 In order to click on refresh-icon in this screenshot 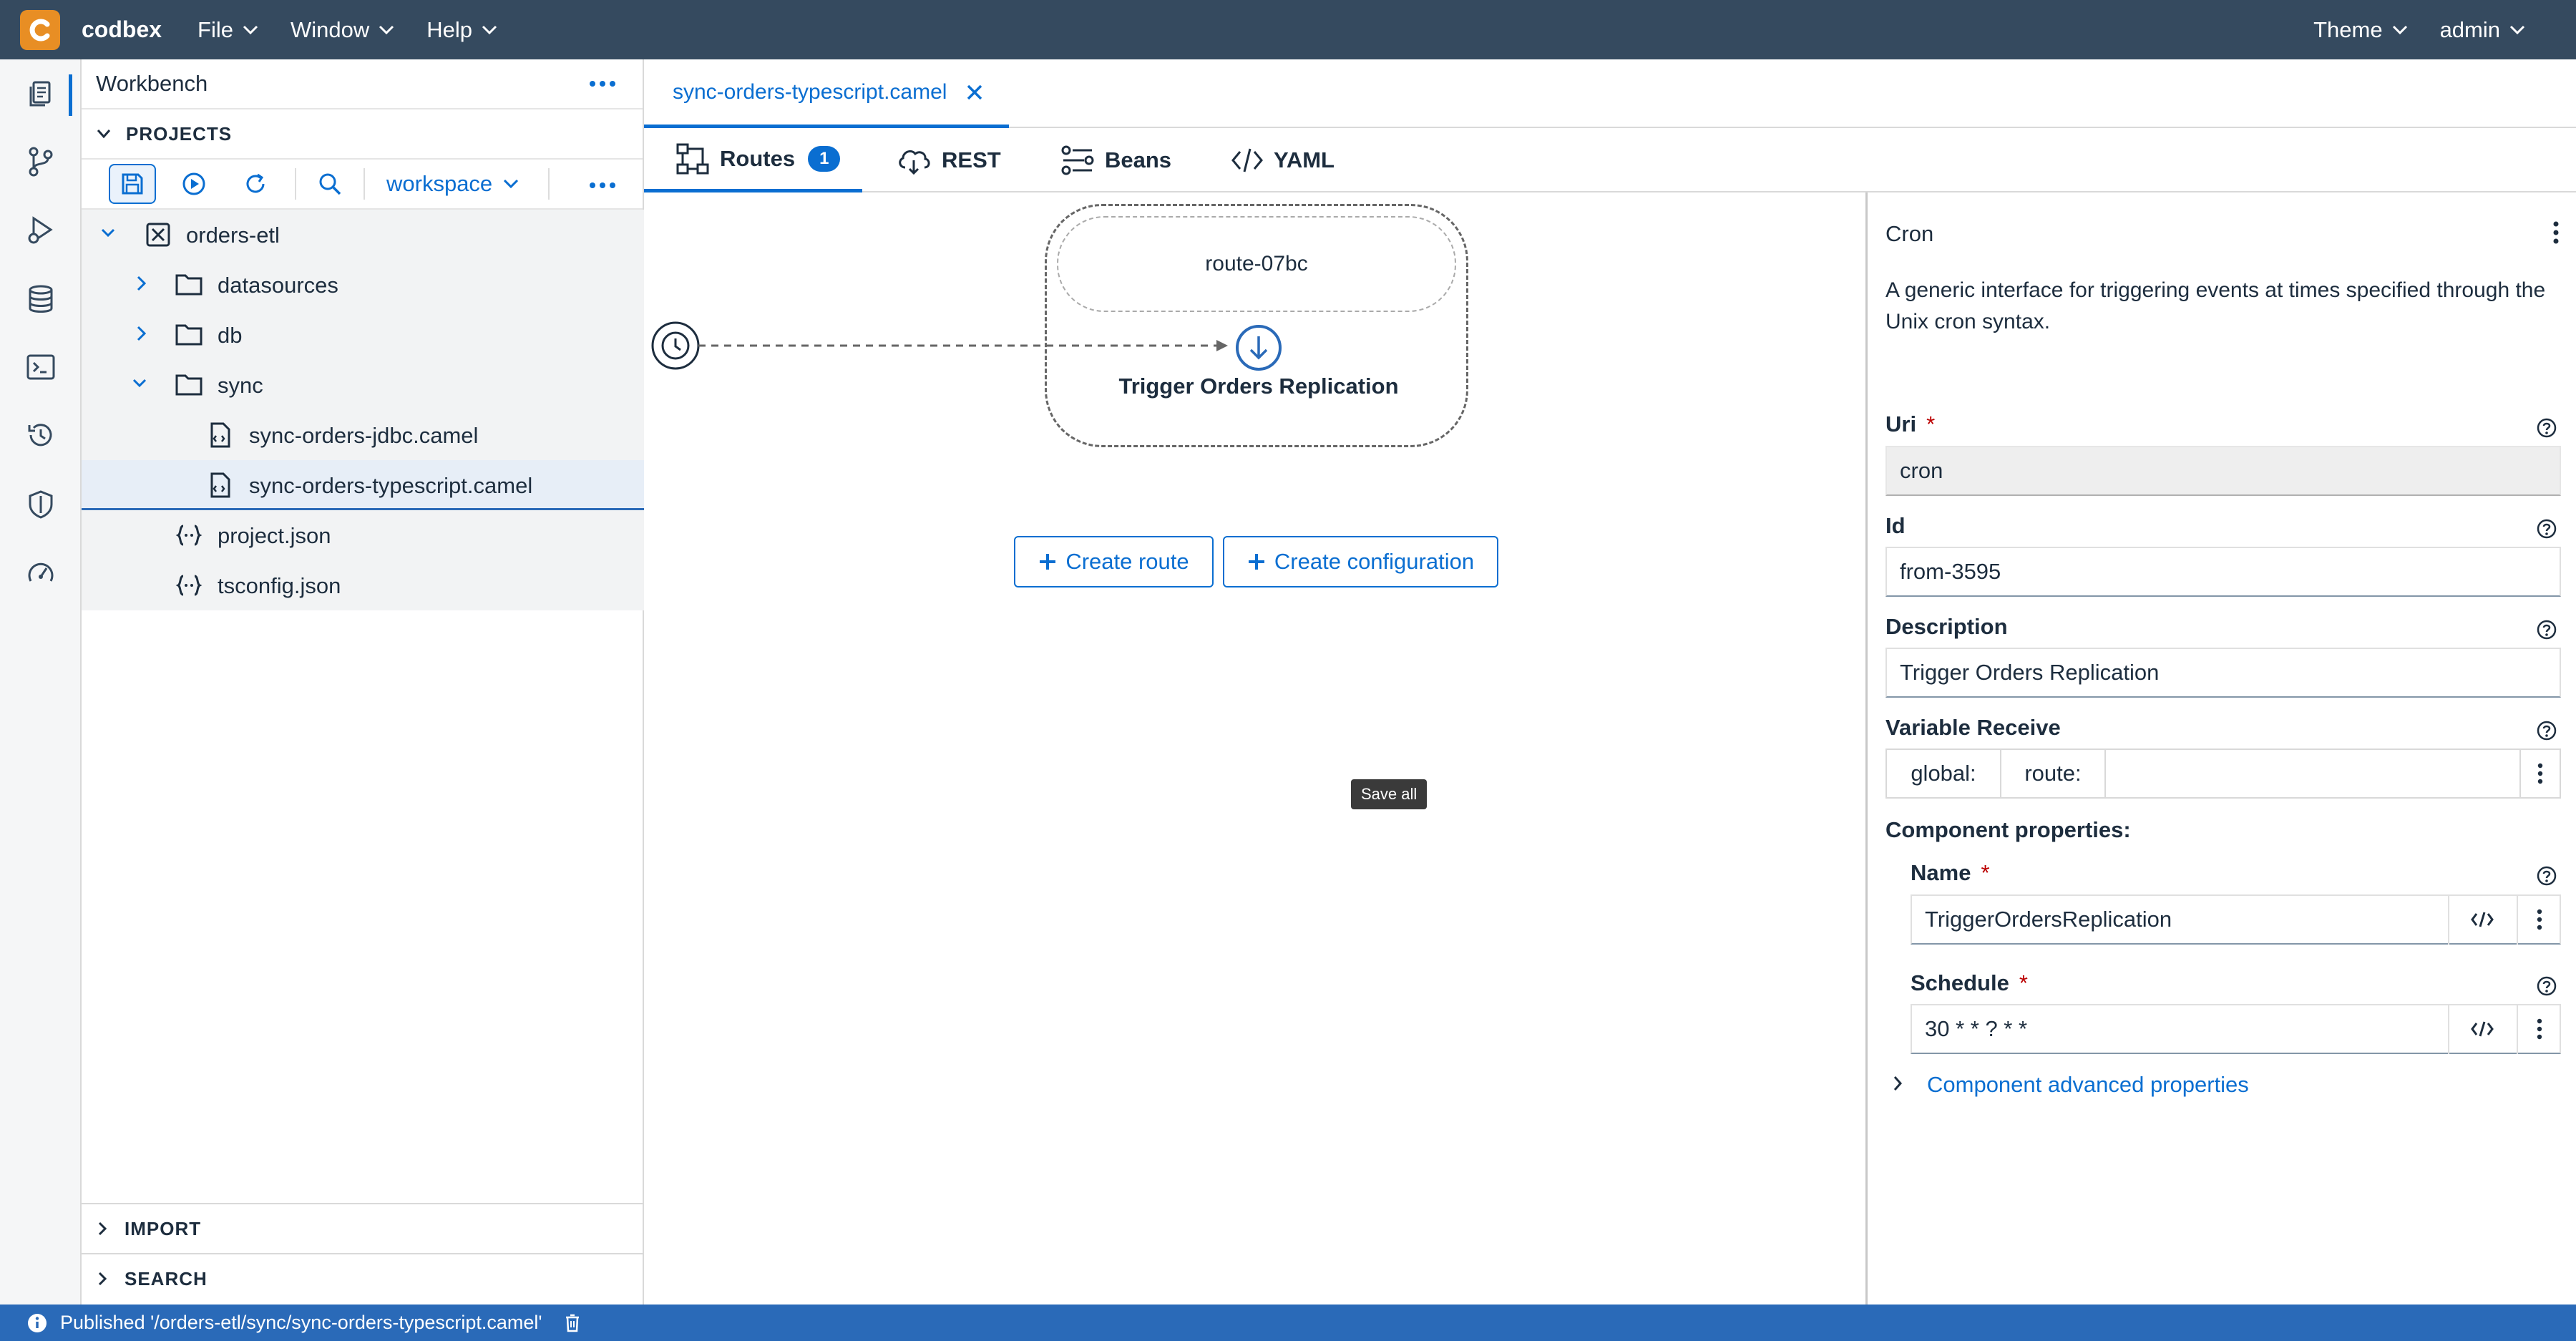, I will do `click(255, 183)`.